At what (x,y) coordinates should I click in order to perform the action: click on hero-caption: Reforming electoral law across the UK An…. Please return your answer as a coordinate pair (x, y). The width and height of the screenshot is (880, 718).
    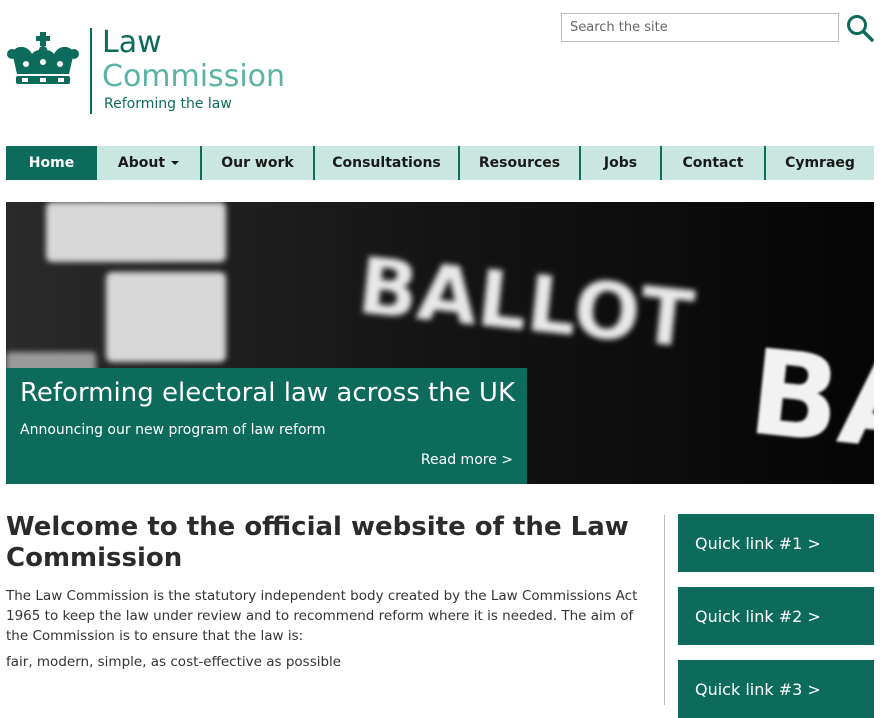
    Looking at the image, I should click on (266, 426).